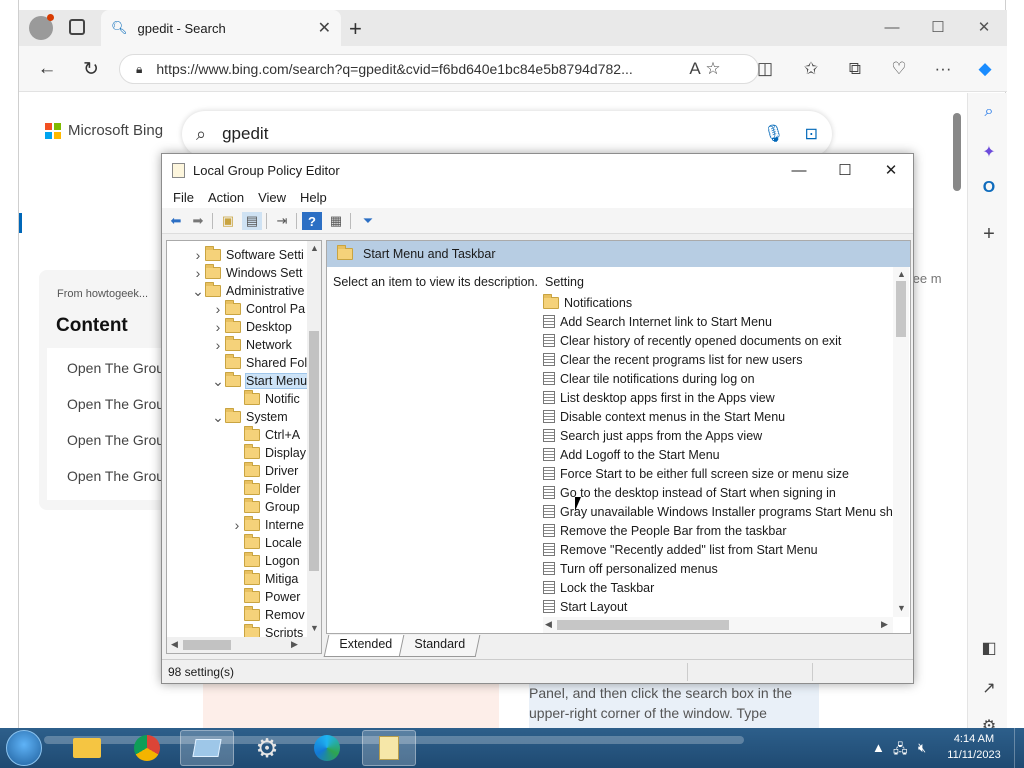 The height and width of the screenshot is (768, 1024). Describe the element at coordinates (282, 221) in the screenshot. I see `export-list-icon: ⇥` at that location.